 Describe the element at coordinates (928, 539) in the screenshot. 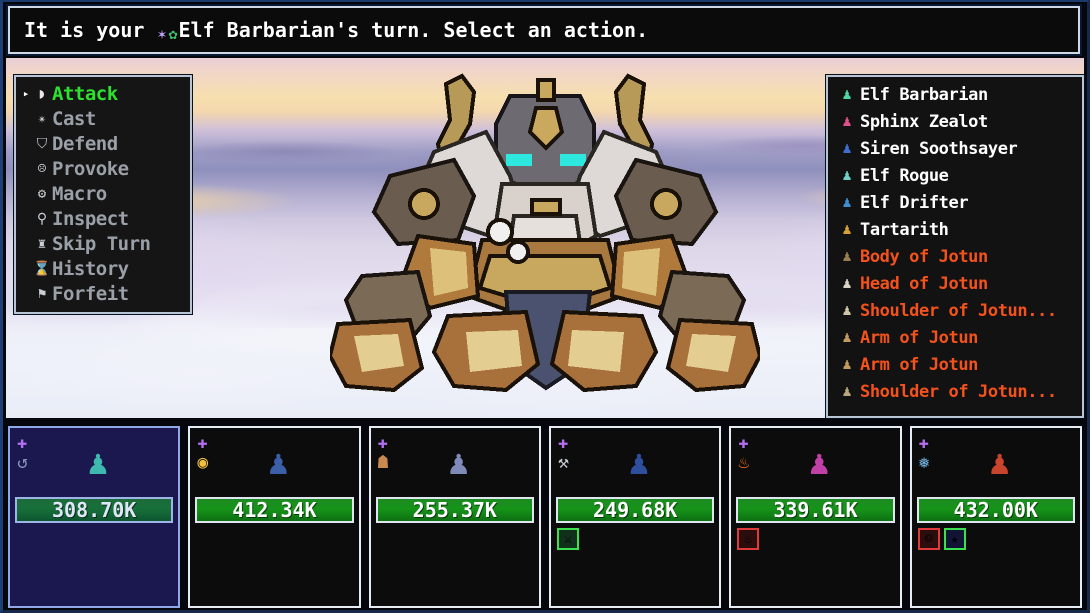

I see `rage-status: ☺` at that location.